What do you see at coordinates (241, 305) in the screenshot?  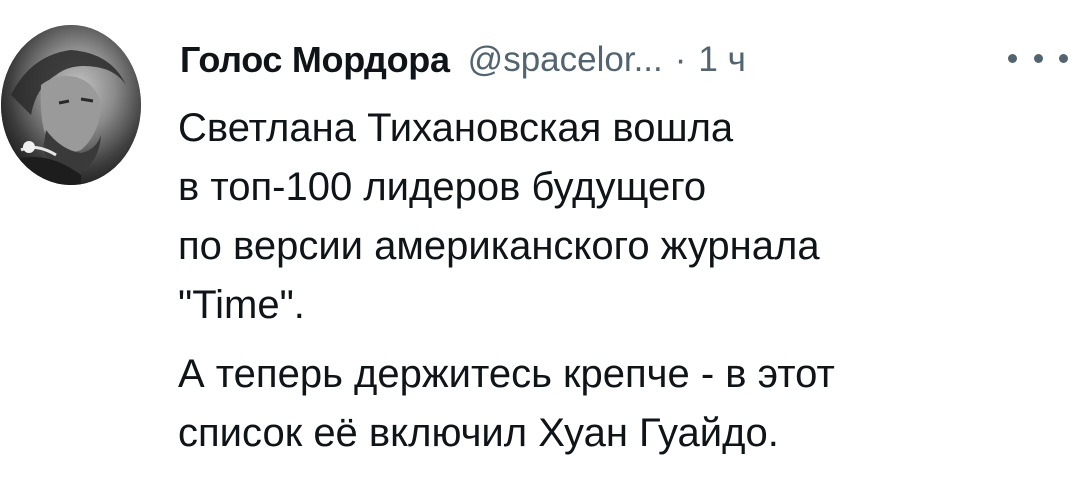 I see `tweet-line: "Time".` at bounding box center [241, 305].